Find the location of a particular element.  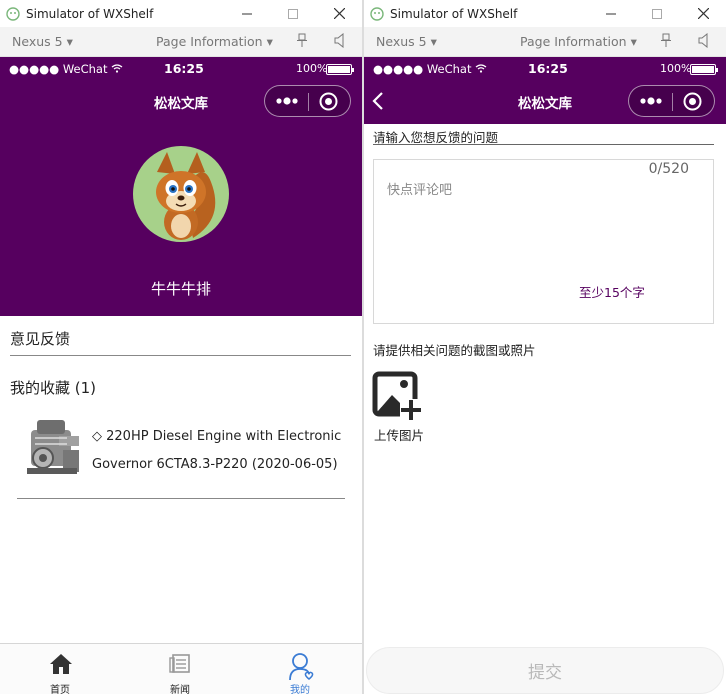

upload-image-label: 上传图片 is located at coordinates (399, 434).